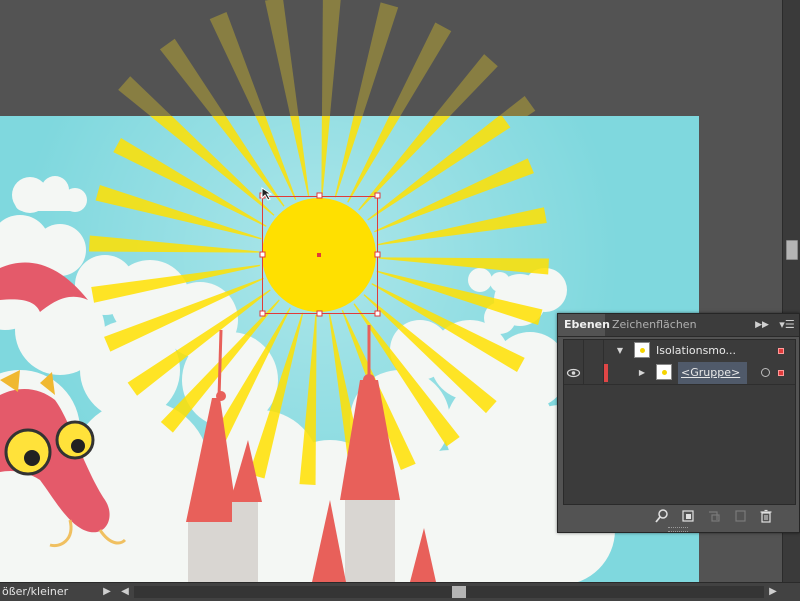 This screenshot has width=800, height=601. Describe the element at coordinates (712, 373) in the screenshot. I see `group-name: <Gruppe>` at that location.